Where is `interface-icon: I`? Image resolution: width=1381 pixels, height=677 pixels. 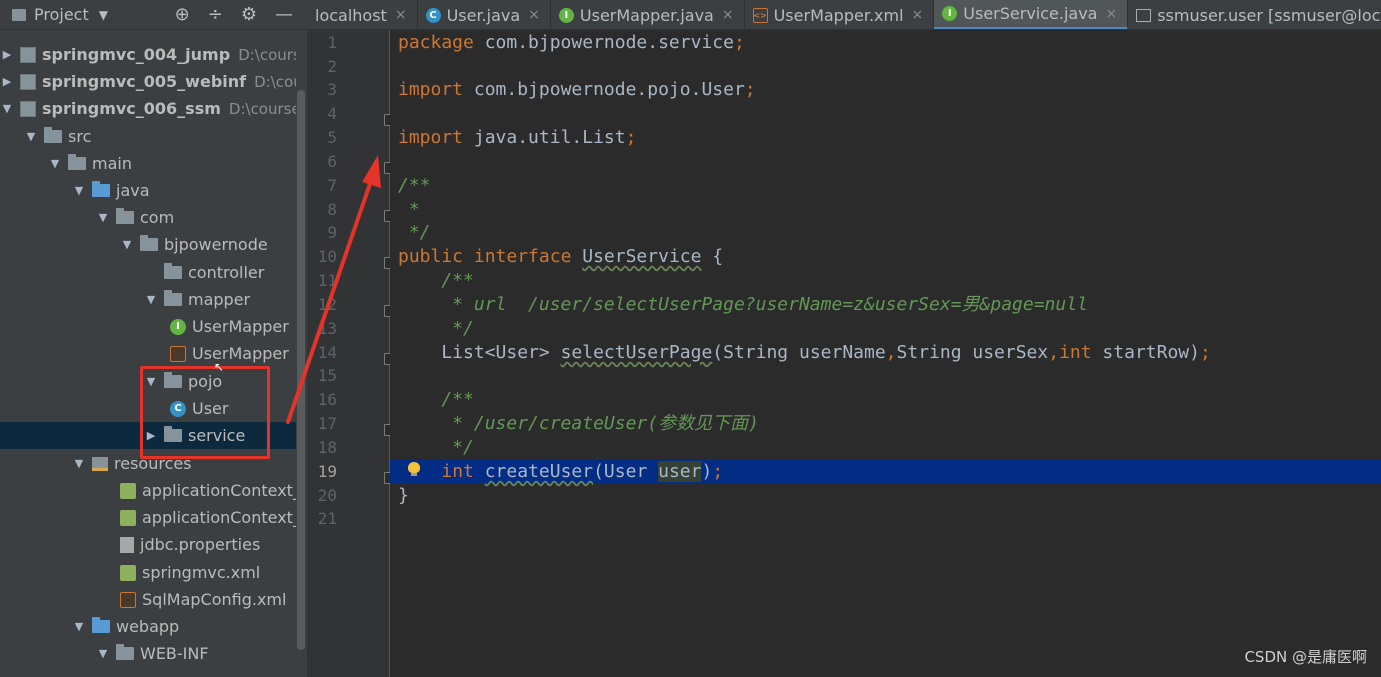
interface-icon: I is located at coordinates (178, 326).